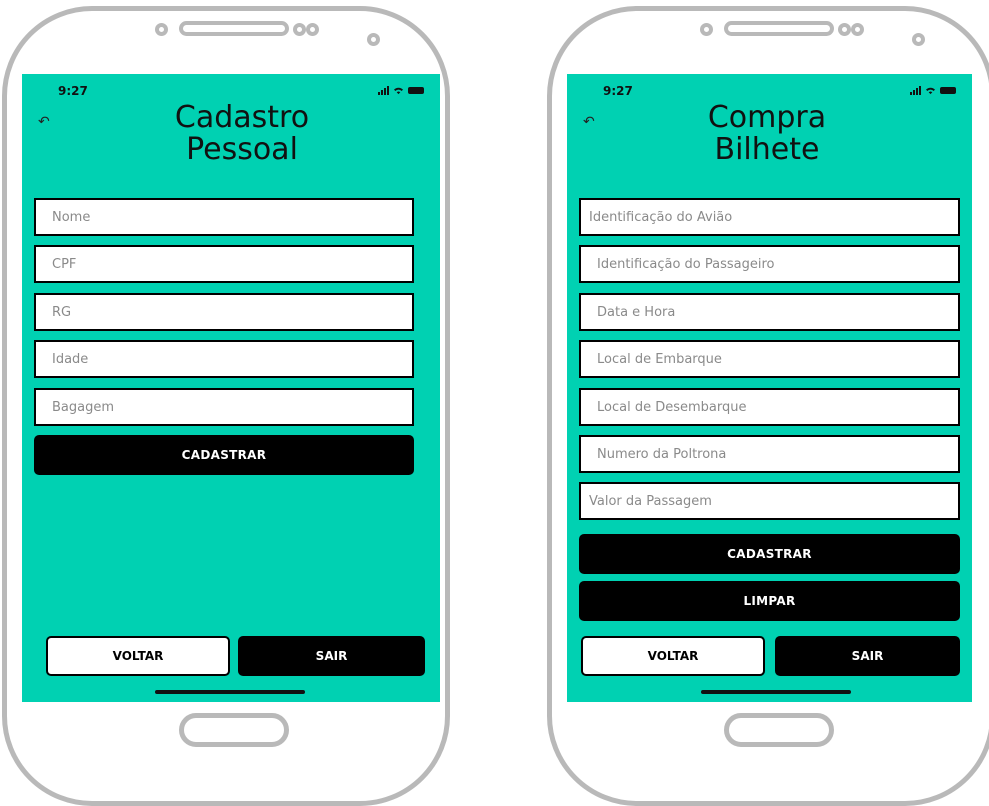 This screenshot has width=989, height=806. I want to click on title-line-2: Pessoal, so click(242, 149).